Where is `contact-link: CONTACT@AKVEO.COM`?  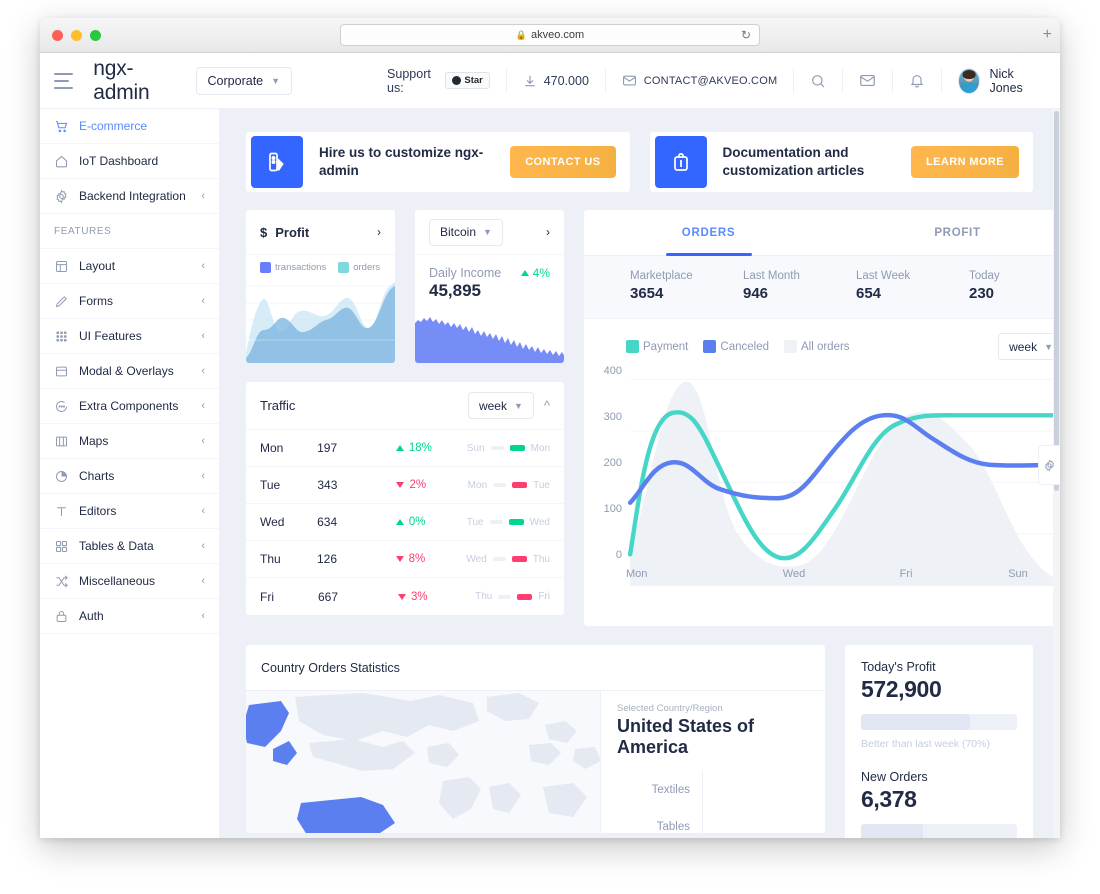 contact-link: CONTACT@AKVEO.COM is located at coordinates (700, 80).